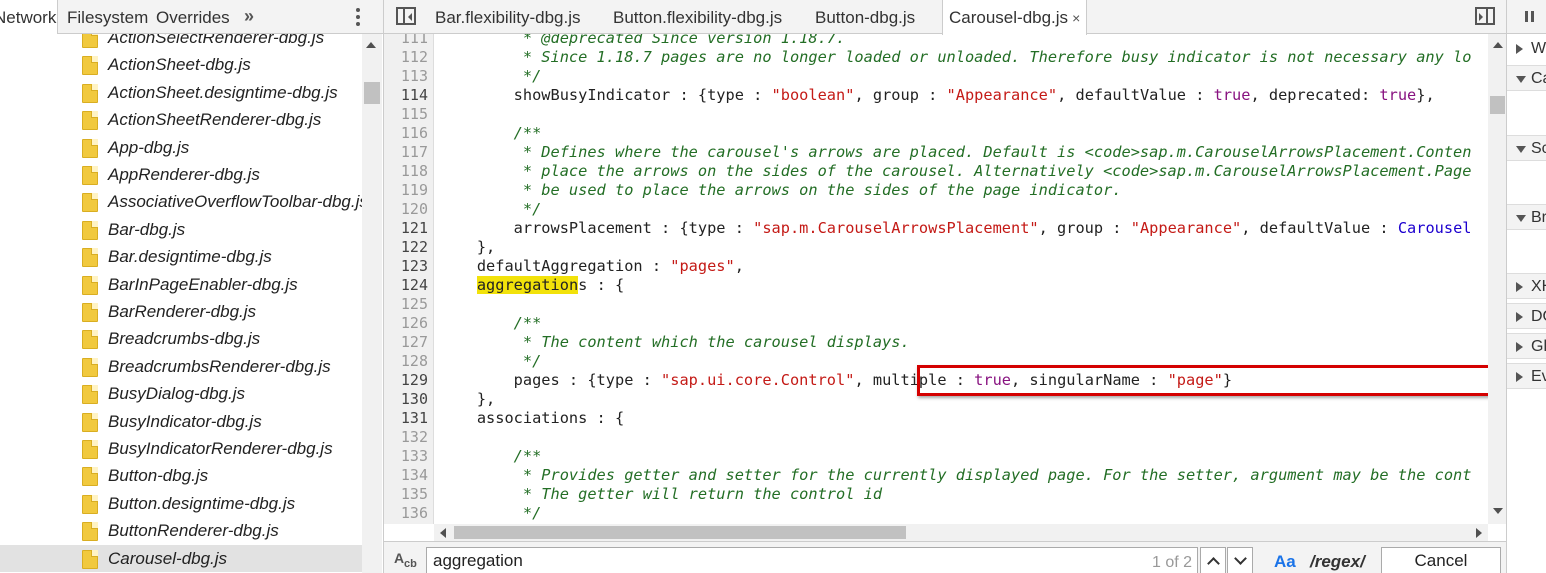  What do you see at coordinates (406, 41) in the screenshot?
I see `line-number: 111` at bounding box center [406, 41].